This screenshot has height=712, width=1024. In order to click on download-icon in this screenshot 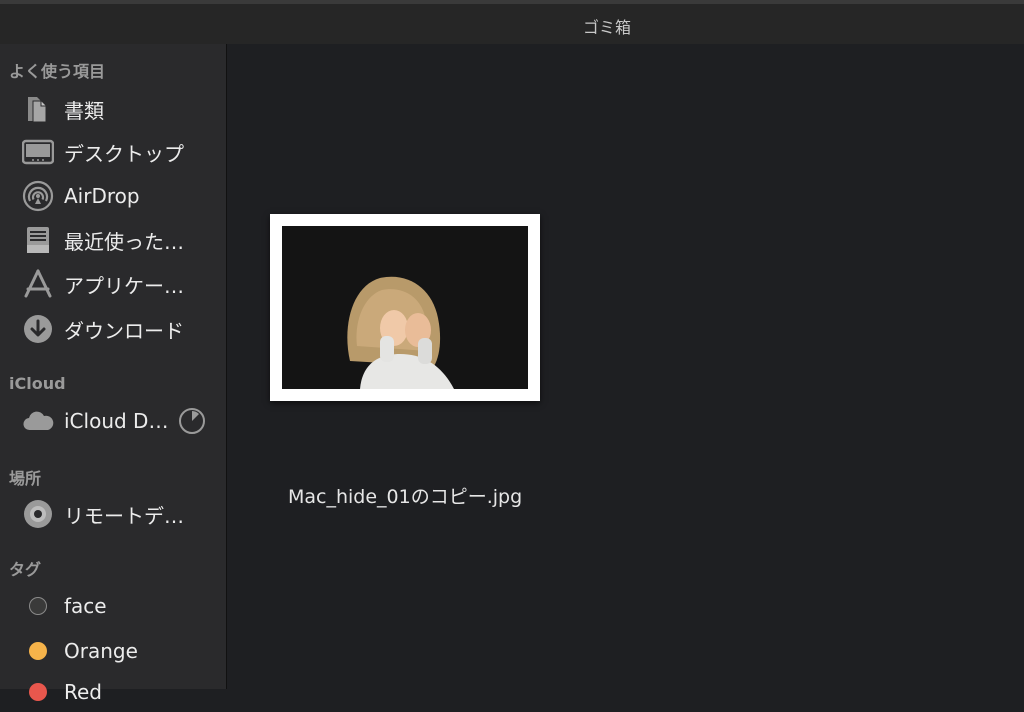, I will do `click(38, 329)`.